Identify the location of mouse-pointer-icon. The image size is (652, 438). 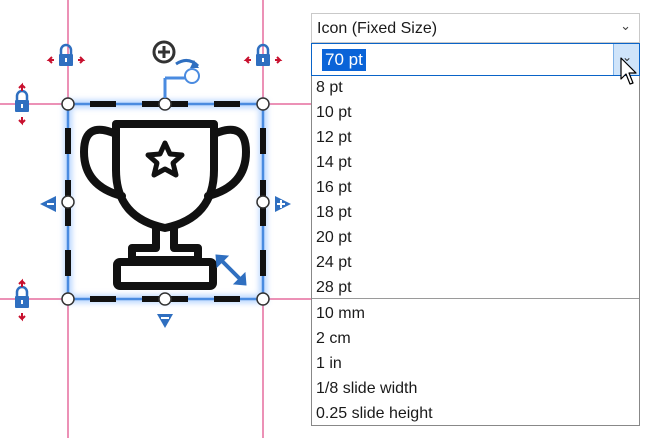
(628, 71).